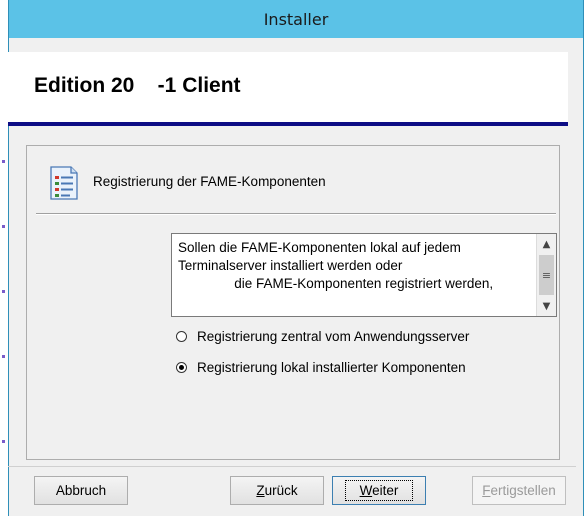  Describe the element at coordinates (181, 367) in the screenshot. I see `radio-local` at that location.